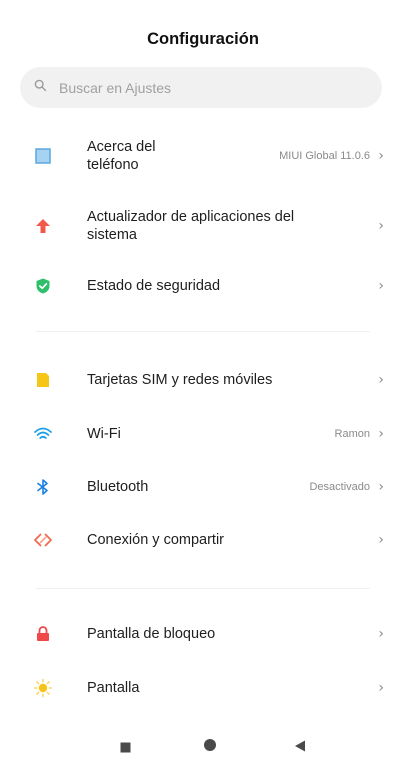 The height and width of the screenshot is (758, 406). Describe the element at coordinates (324, 156) in the screenshot. I see `settings-item-value: MIUI Global 11.0.6` at that location.